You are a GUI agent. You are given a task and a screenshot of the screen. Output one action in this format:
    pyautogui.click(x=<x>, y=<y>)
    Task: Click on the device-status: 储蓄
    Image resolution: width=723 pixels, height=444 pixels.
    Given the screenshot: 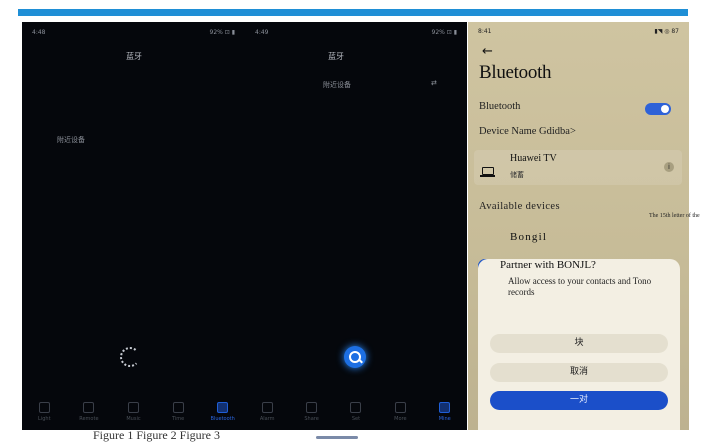 What is the action you would take?
    pyautogui.click(x=517, y=175)
    